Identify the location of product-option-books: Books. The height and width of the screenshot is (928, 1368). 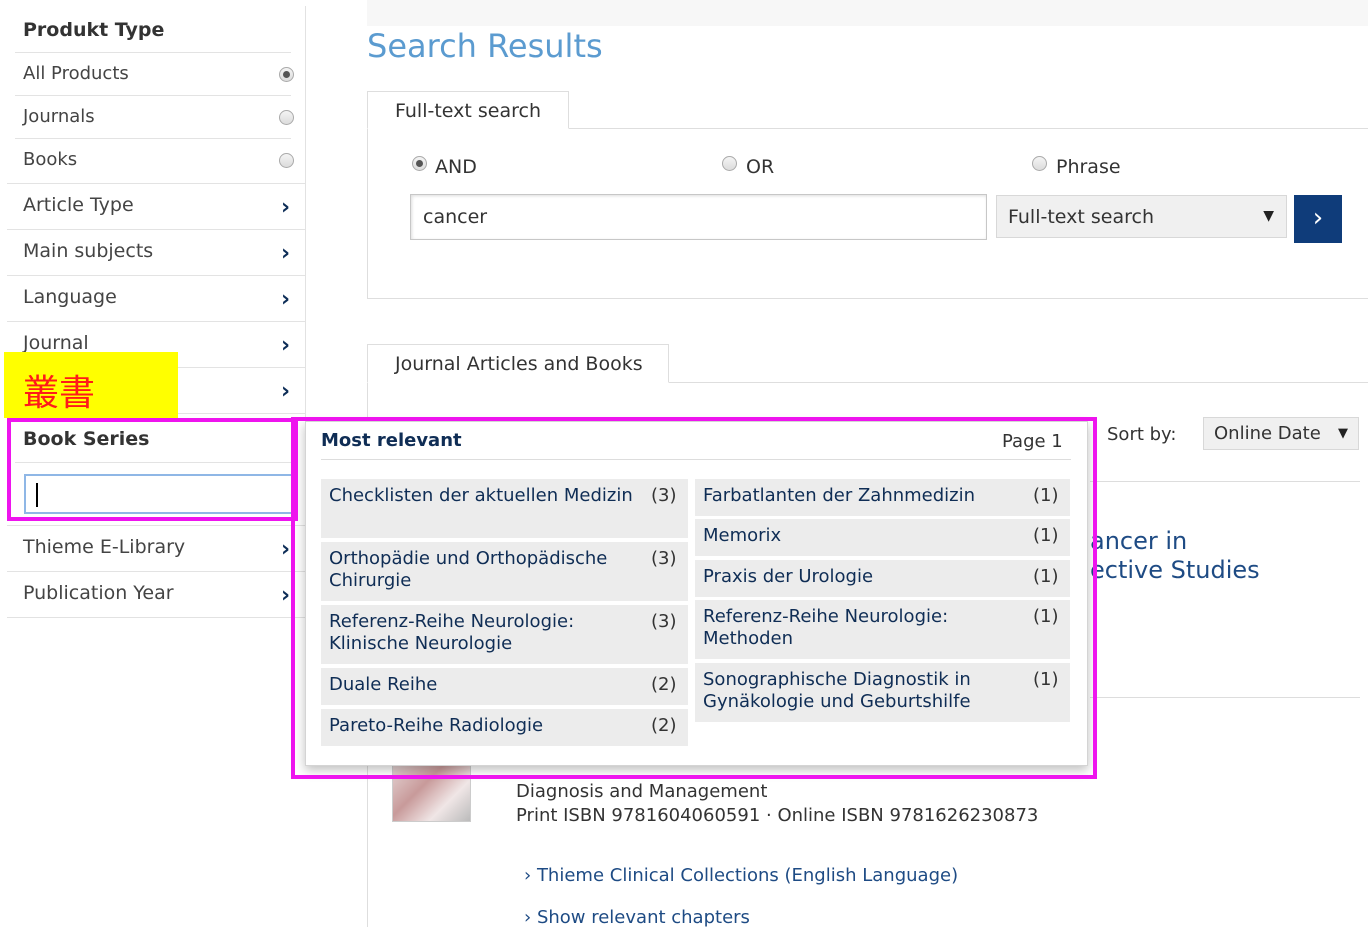
(154, 159).